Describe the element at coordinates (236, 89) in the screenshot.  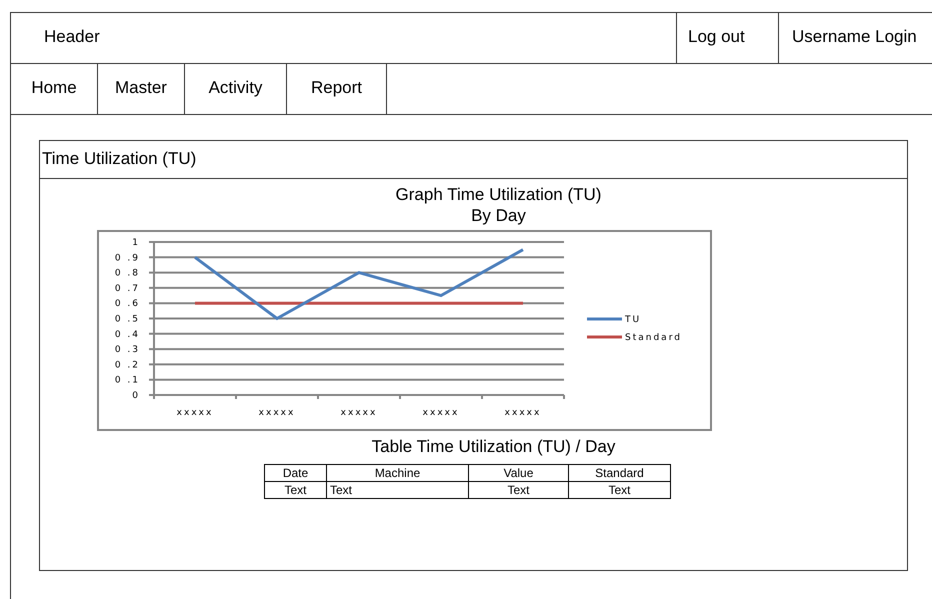
I see `nav-tab: Activity` at that location.